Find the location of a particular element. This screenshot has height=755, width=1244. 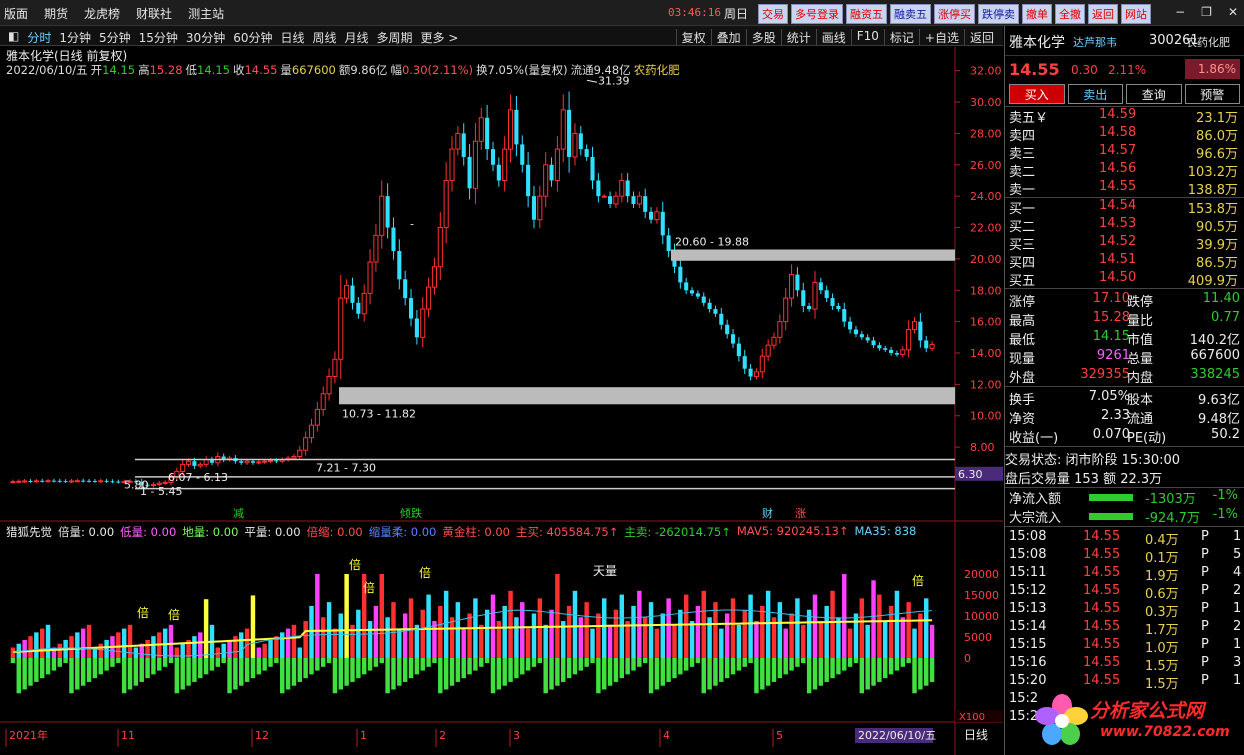

buy-button: 买入 is located at coordinates (1037, 94).